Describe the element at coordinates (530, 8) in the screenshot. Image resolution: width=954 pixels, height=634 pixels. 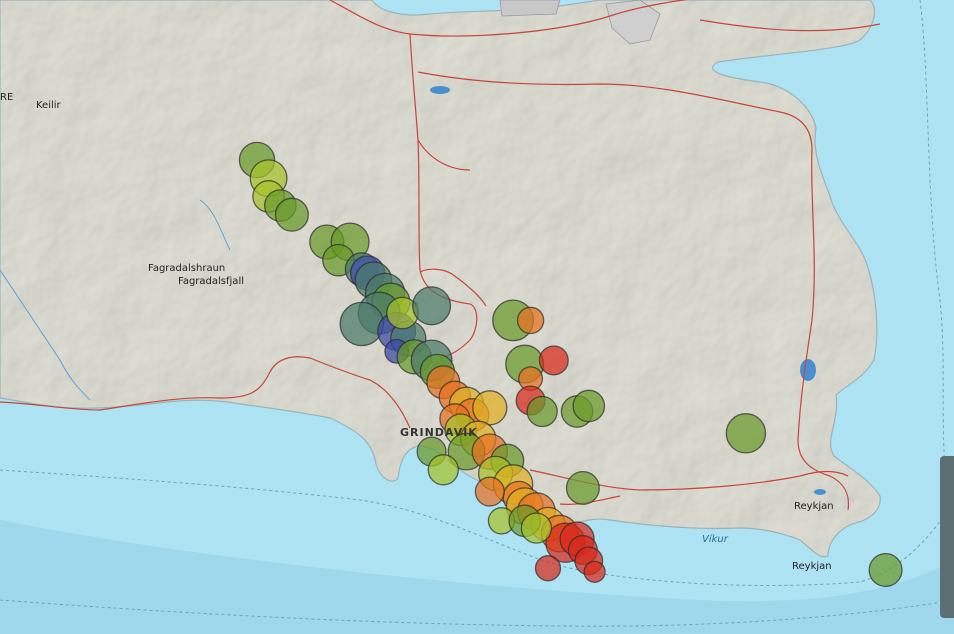
I see `urban-area` at that location.